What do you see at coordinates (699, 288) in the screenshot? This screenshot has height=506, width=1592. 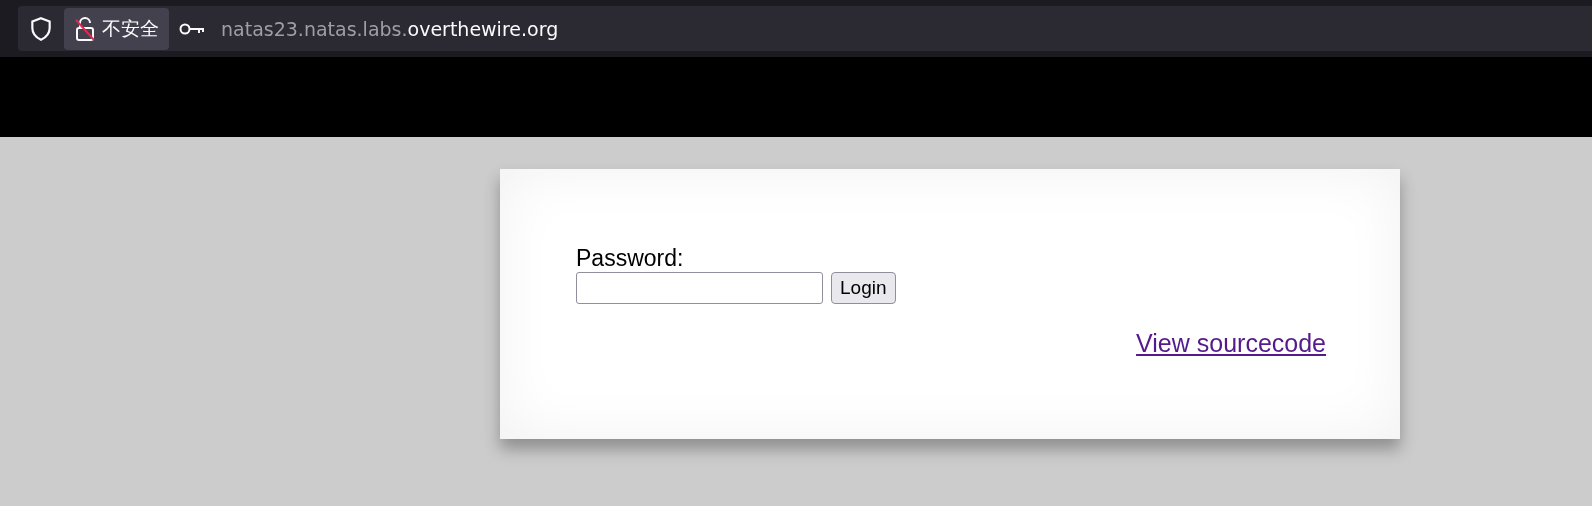 I see `password-field` at bounding box center [699, 288].